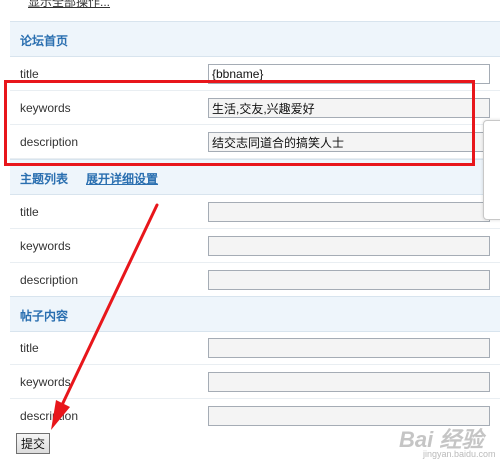 Image resolution: width=500 pixels, height=473 pixels. I want to click on side-popup-edge, so click(491, 170).